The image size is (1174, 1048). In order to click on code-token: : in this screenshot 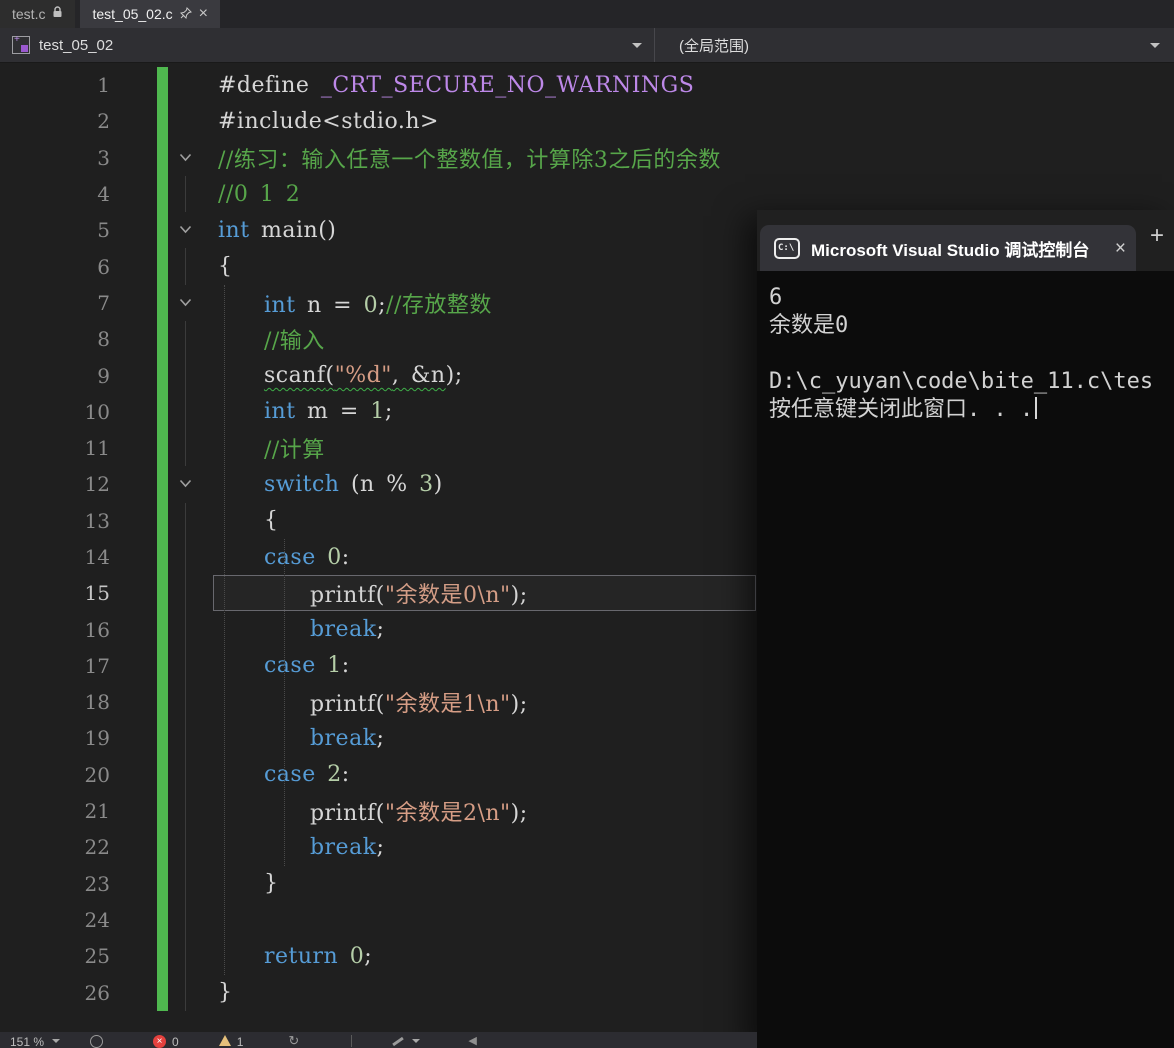, I will do `click(345, 775)`.